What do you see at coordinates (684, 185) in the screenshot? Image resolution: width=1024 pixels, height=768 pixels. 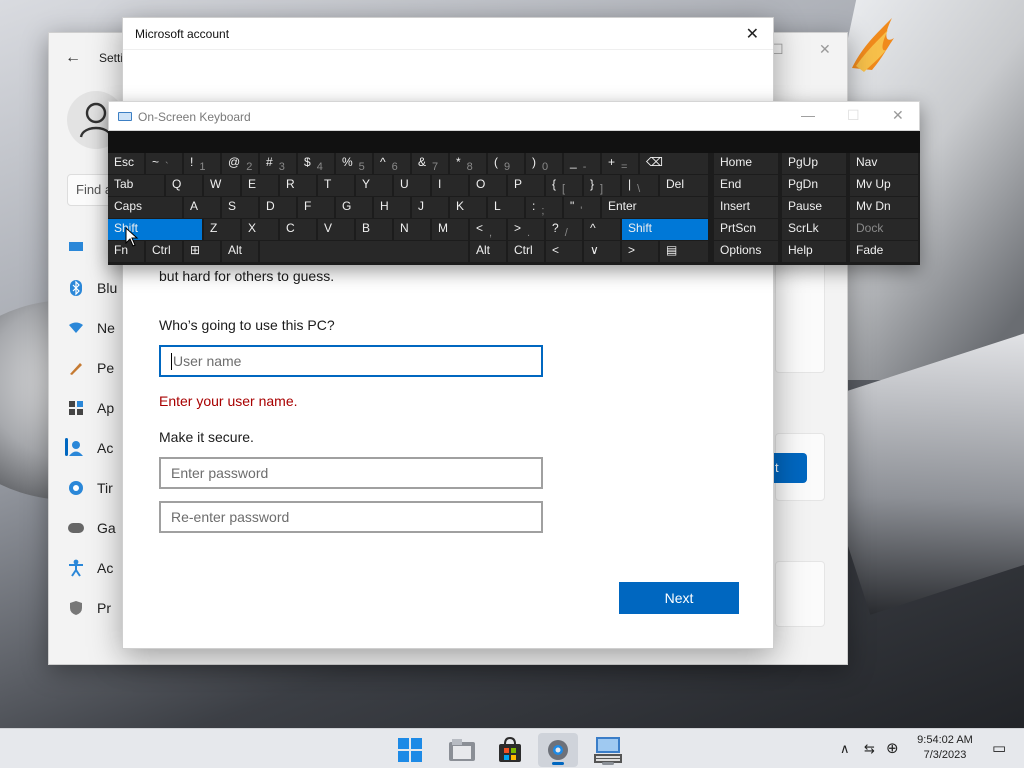 I see `key-del: Del` at bounding box center [684, 185].